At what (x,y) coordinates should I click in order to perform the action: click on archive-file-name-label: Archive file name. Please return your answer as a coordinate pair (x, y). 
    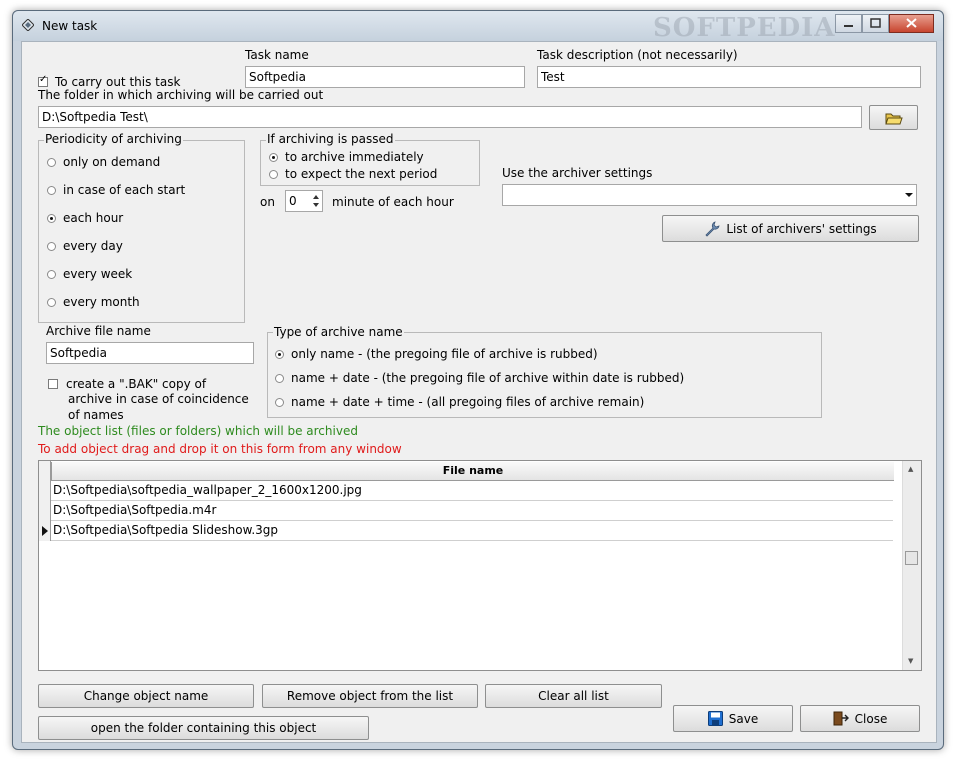
    Looking at the image, I should click on (98, 331).